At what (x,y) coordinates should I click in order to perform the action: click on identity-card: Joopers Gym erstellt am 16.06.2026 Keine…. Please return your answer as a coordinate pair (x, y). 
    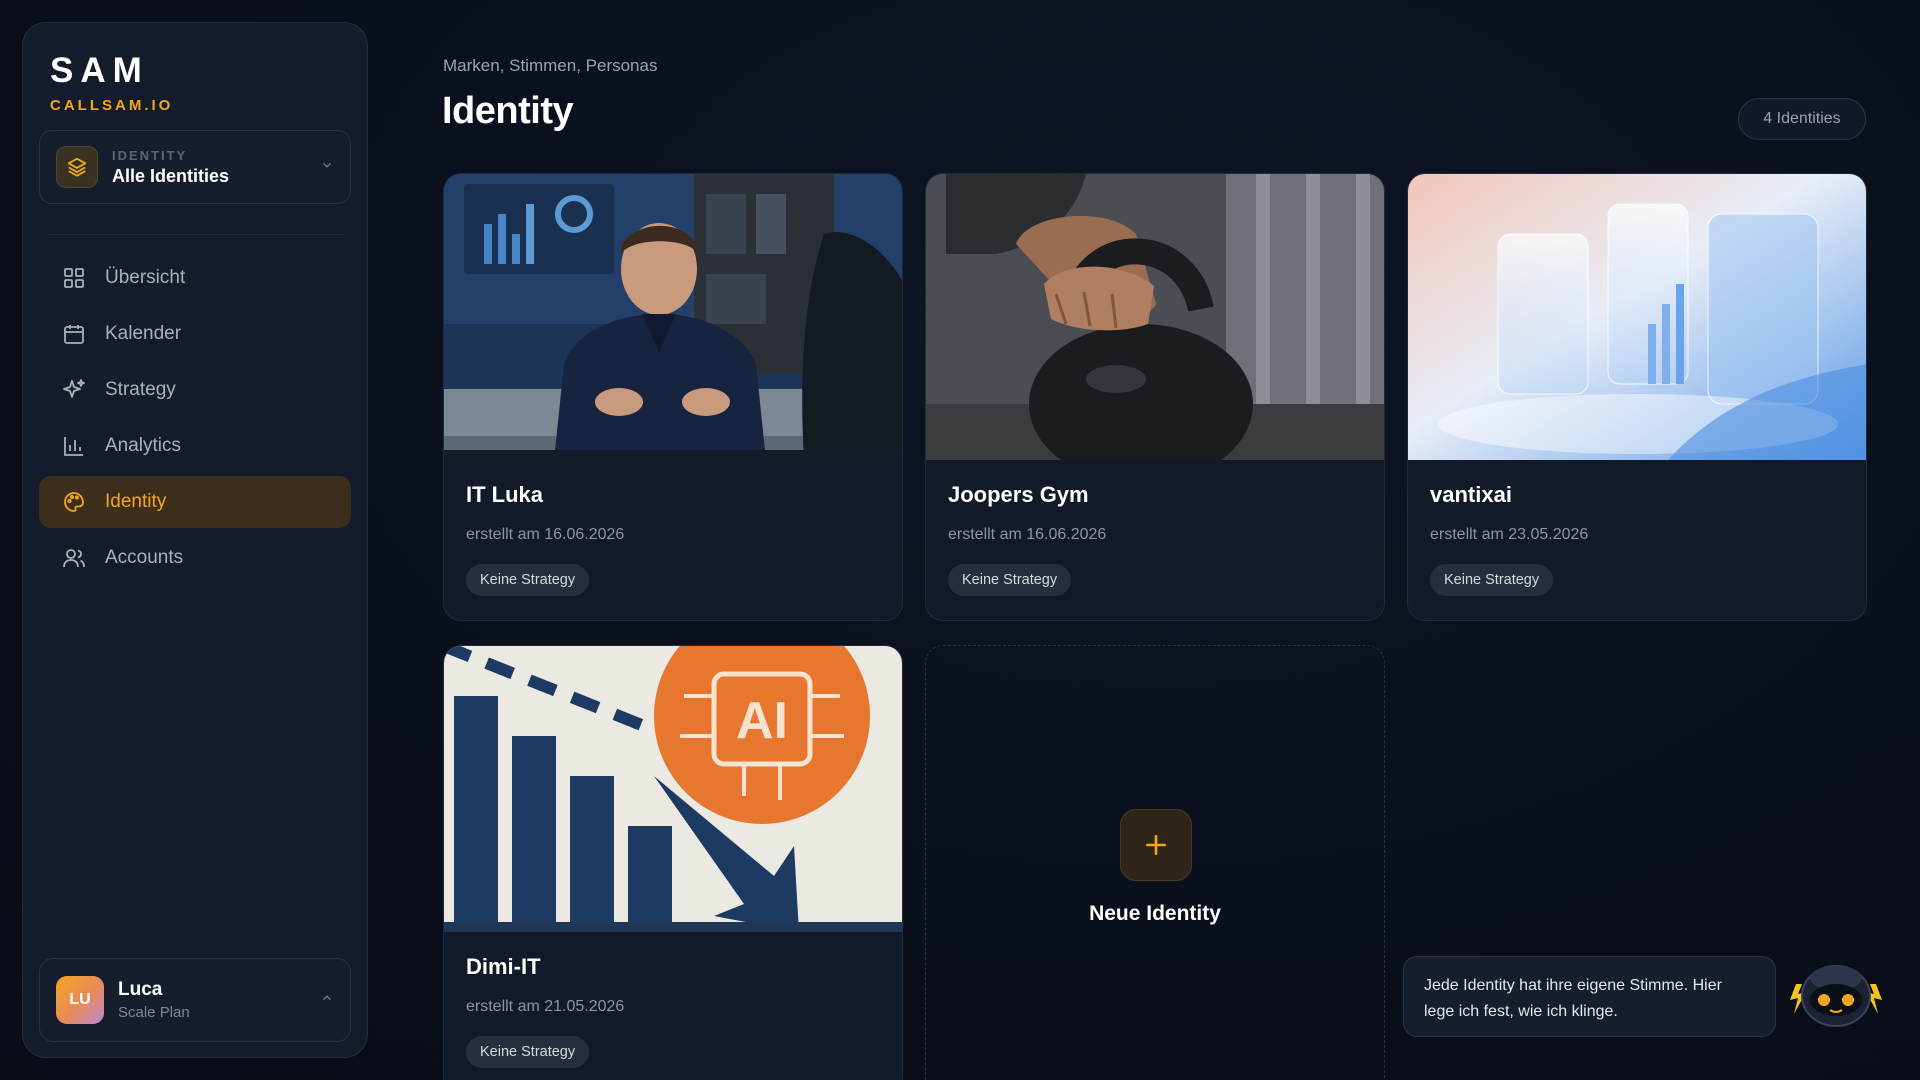
    Looking at the image, I should click on (1155, 397).